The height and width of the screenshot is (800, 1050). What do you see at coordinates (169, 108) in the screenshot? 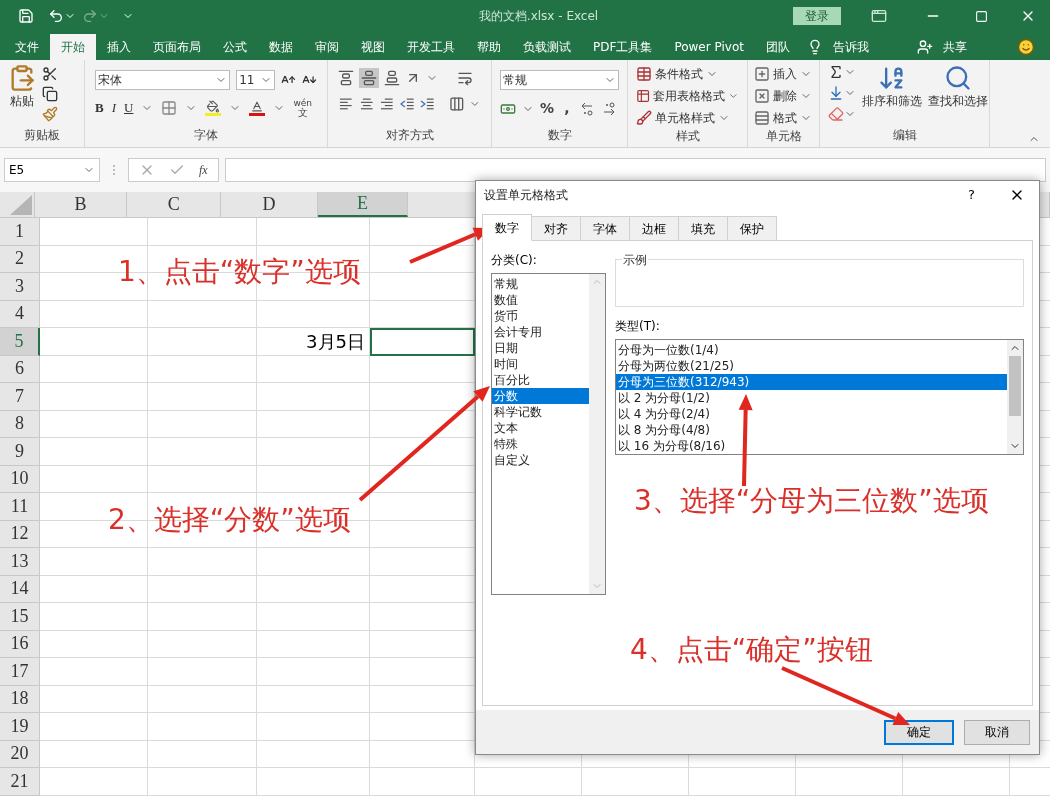
I see `borders-icon` at bounding box center [169, 108].